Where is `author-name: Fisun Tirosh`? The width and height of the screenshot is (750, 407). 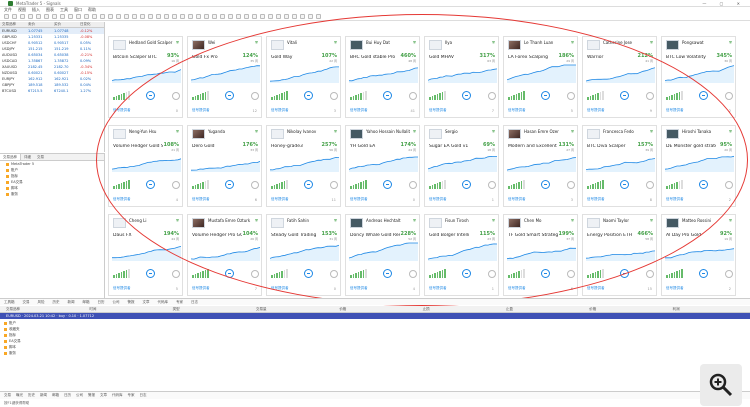 author-name: Fisun Tirosh is located at coordinates (467, 220).